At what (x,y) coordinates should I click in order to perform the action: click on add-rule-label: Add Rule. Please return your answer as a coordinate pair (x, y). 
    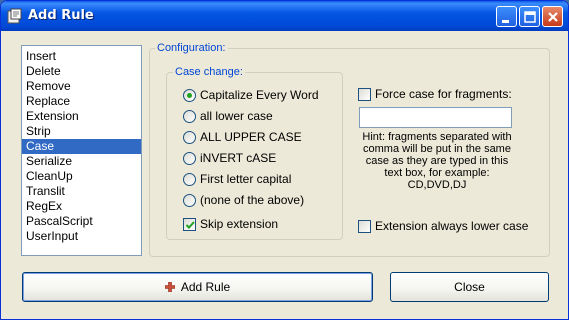
    Looking at the image, I should click on (205, 287).